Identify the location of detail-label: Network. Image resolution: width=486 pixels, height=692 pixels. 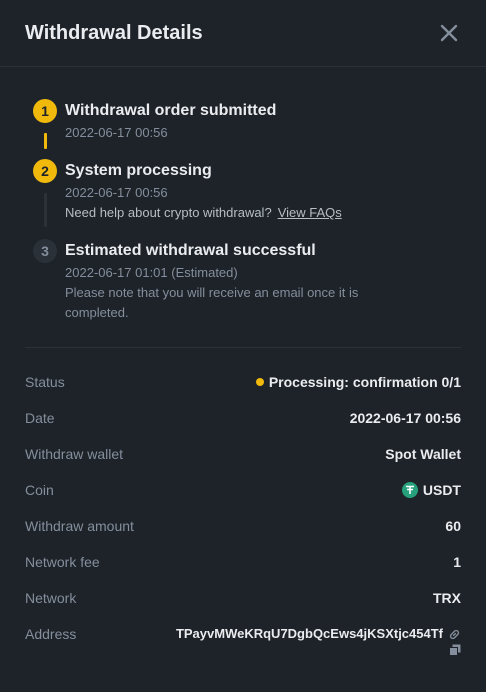
(51, 598).